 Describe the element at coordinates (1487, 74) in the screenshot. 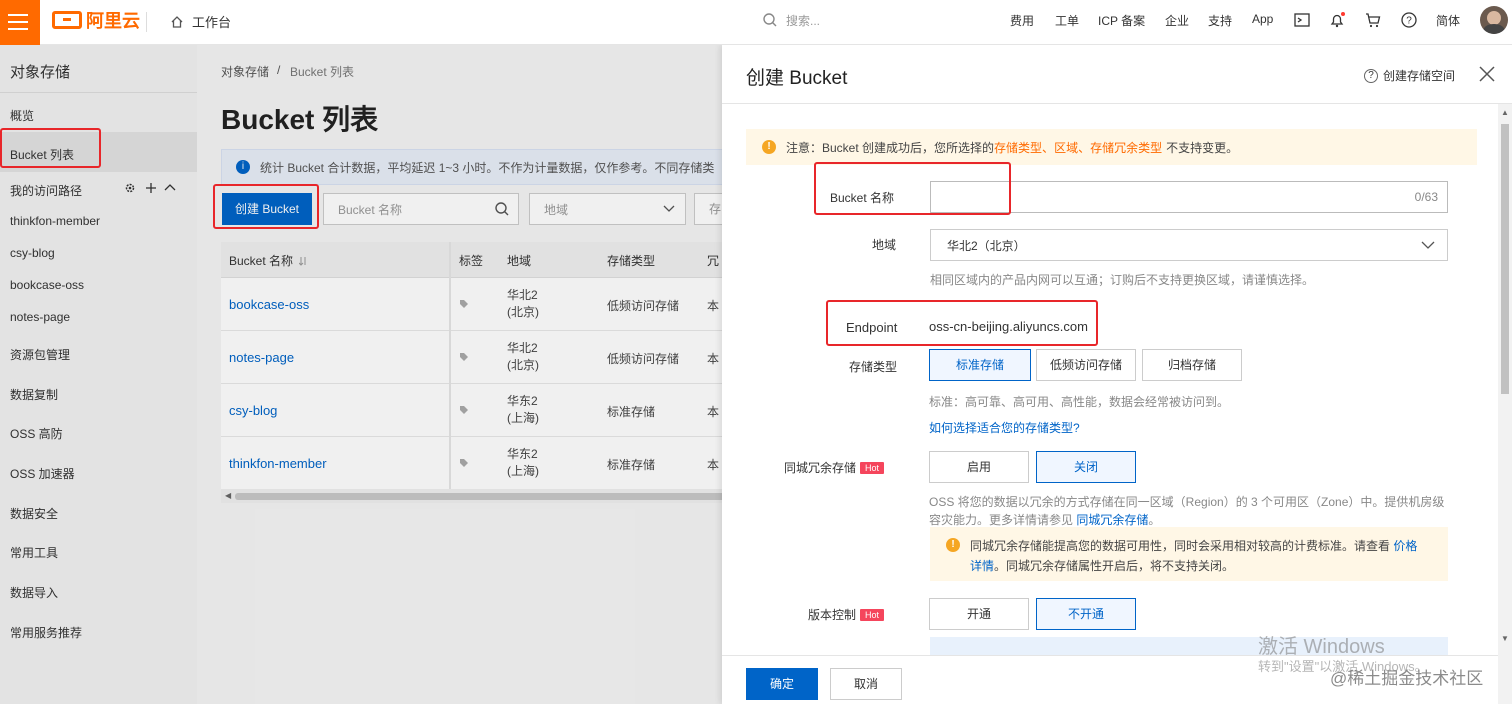

I see `close-icon` at that location.